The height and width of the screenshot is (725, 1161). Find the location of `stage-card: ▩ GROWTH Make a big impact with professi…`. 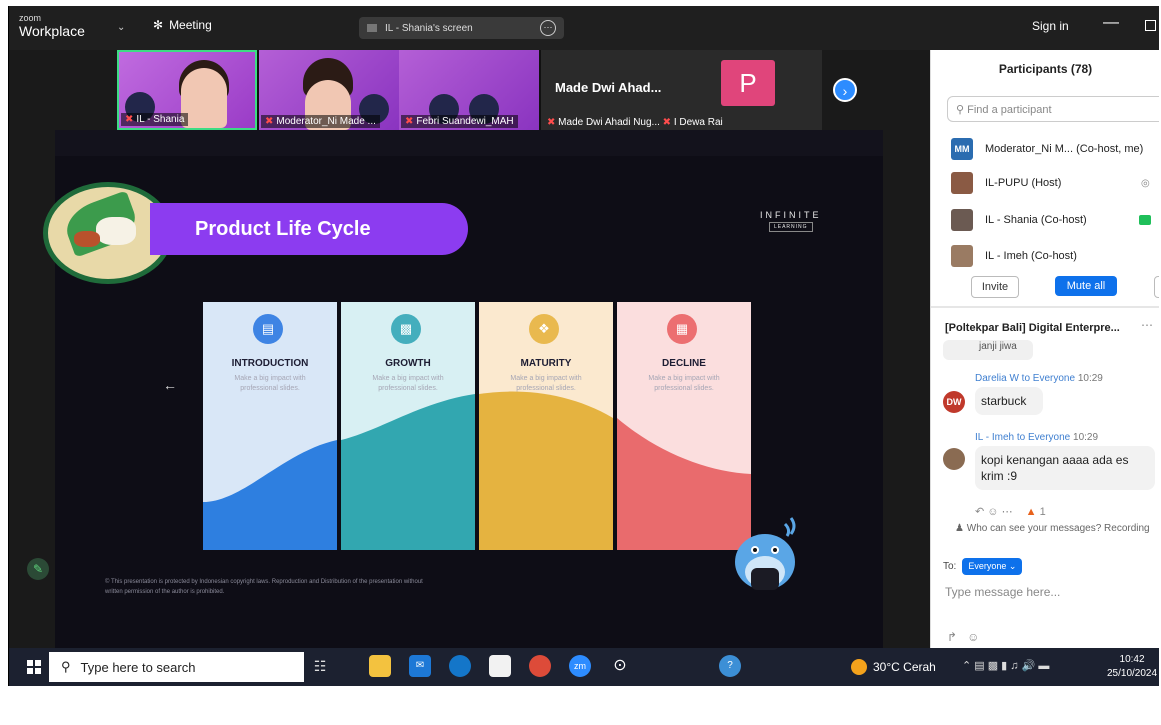

stage-card: ▩ GROWTH Make a big impact with professi… is located at coordinates (408, 426).